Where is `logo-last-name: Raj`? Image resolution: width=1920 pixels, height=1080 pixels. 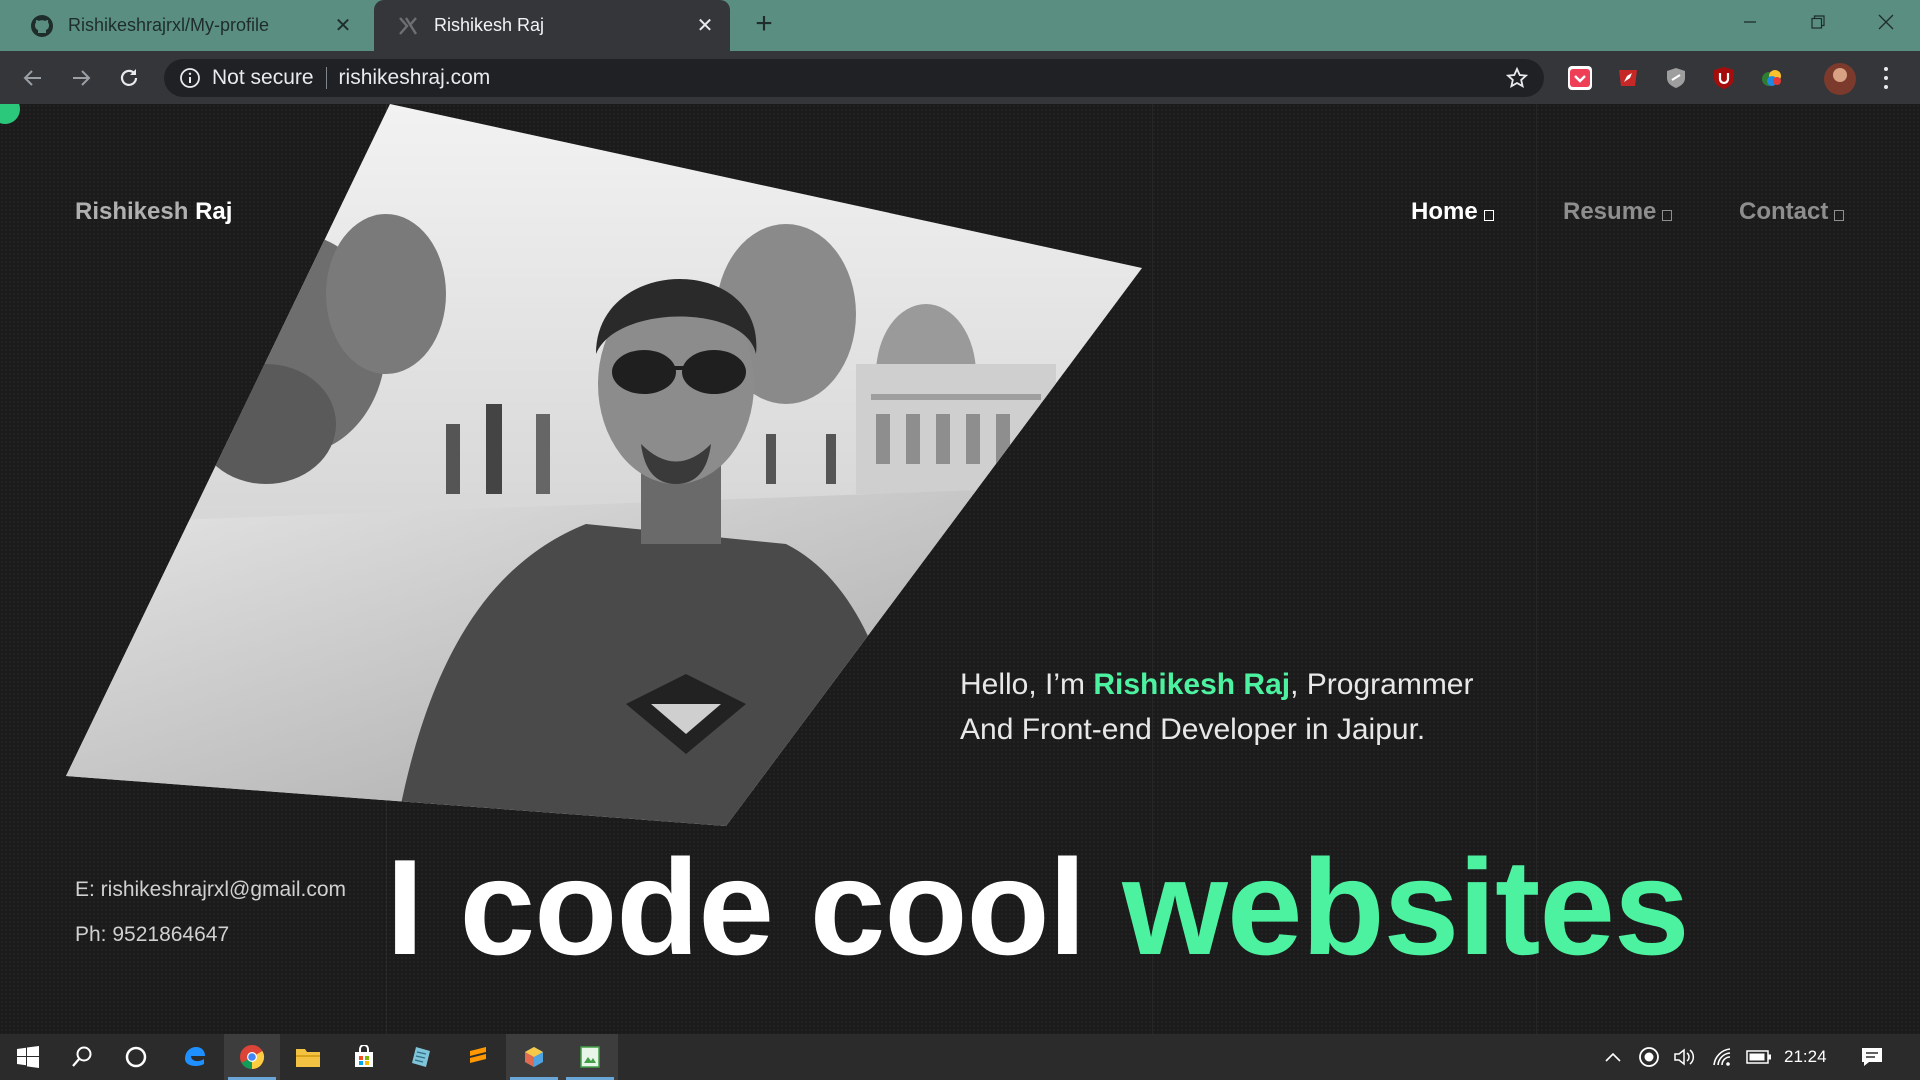
logo-last-name: Raj is located at coordinates (214, 211).